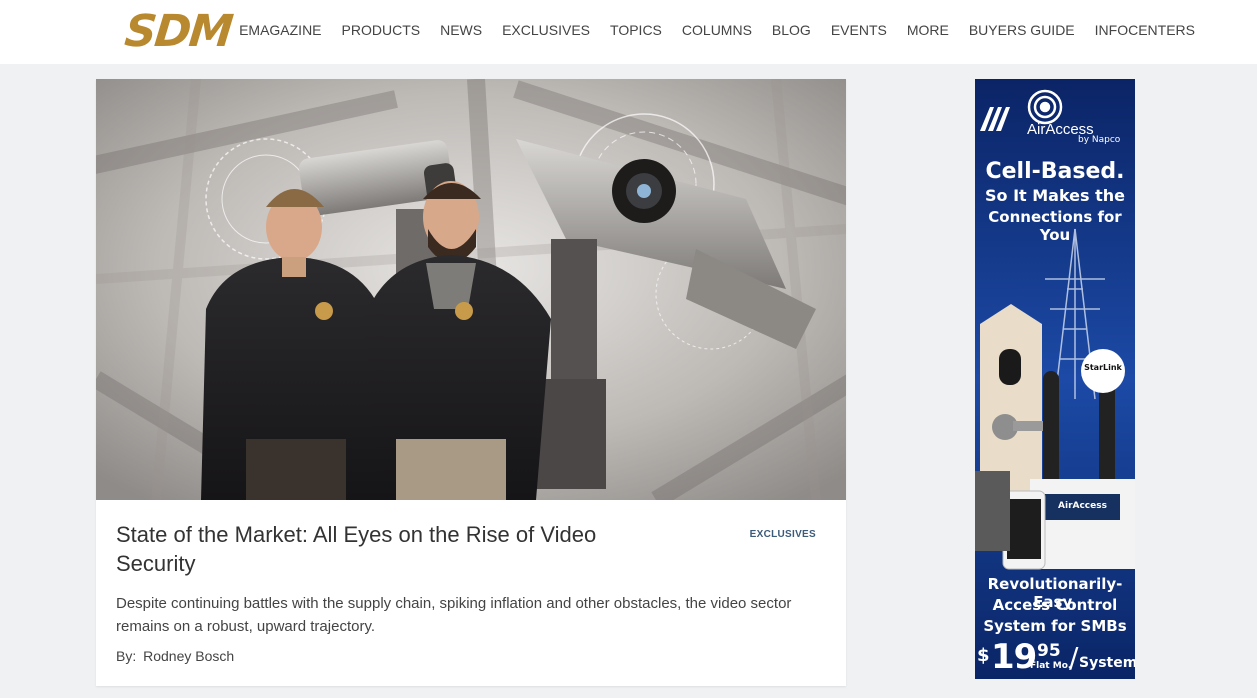 The width and height of the screenshot is (1257, 698). Describe the element at coordinates (636, 30) in the screenshot. I see `nav-topics: TOPICS` at that location.